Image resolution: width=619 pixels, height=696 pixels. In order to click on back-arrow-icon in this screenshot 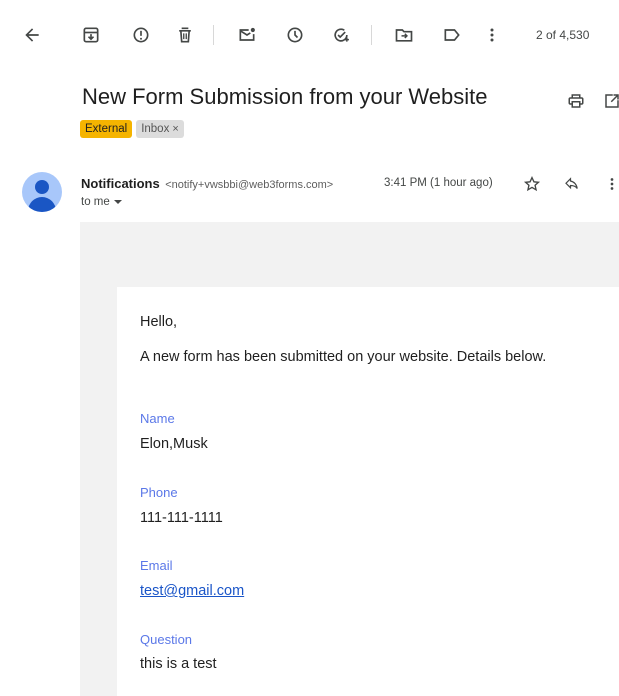, I will do `click(32, 35)`.